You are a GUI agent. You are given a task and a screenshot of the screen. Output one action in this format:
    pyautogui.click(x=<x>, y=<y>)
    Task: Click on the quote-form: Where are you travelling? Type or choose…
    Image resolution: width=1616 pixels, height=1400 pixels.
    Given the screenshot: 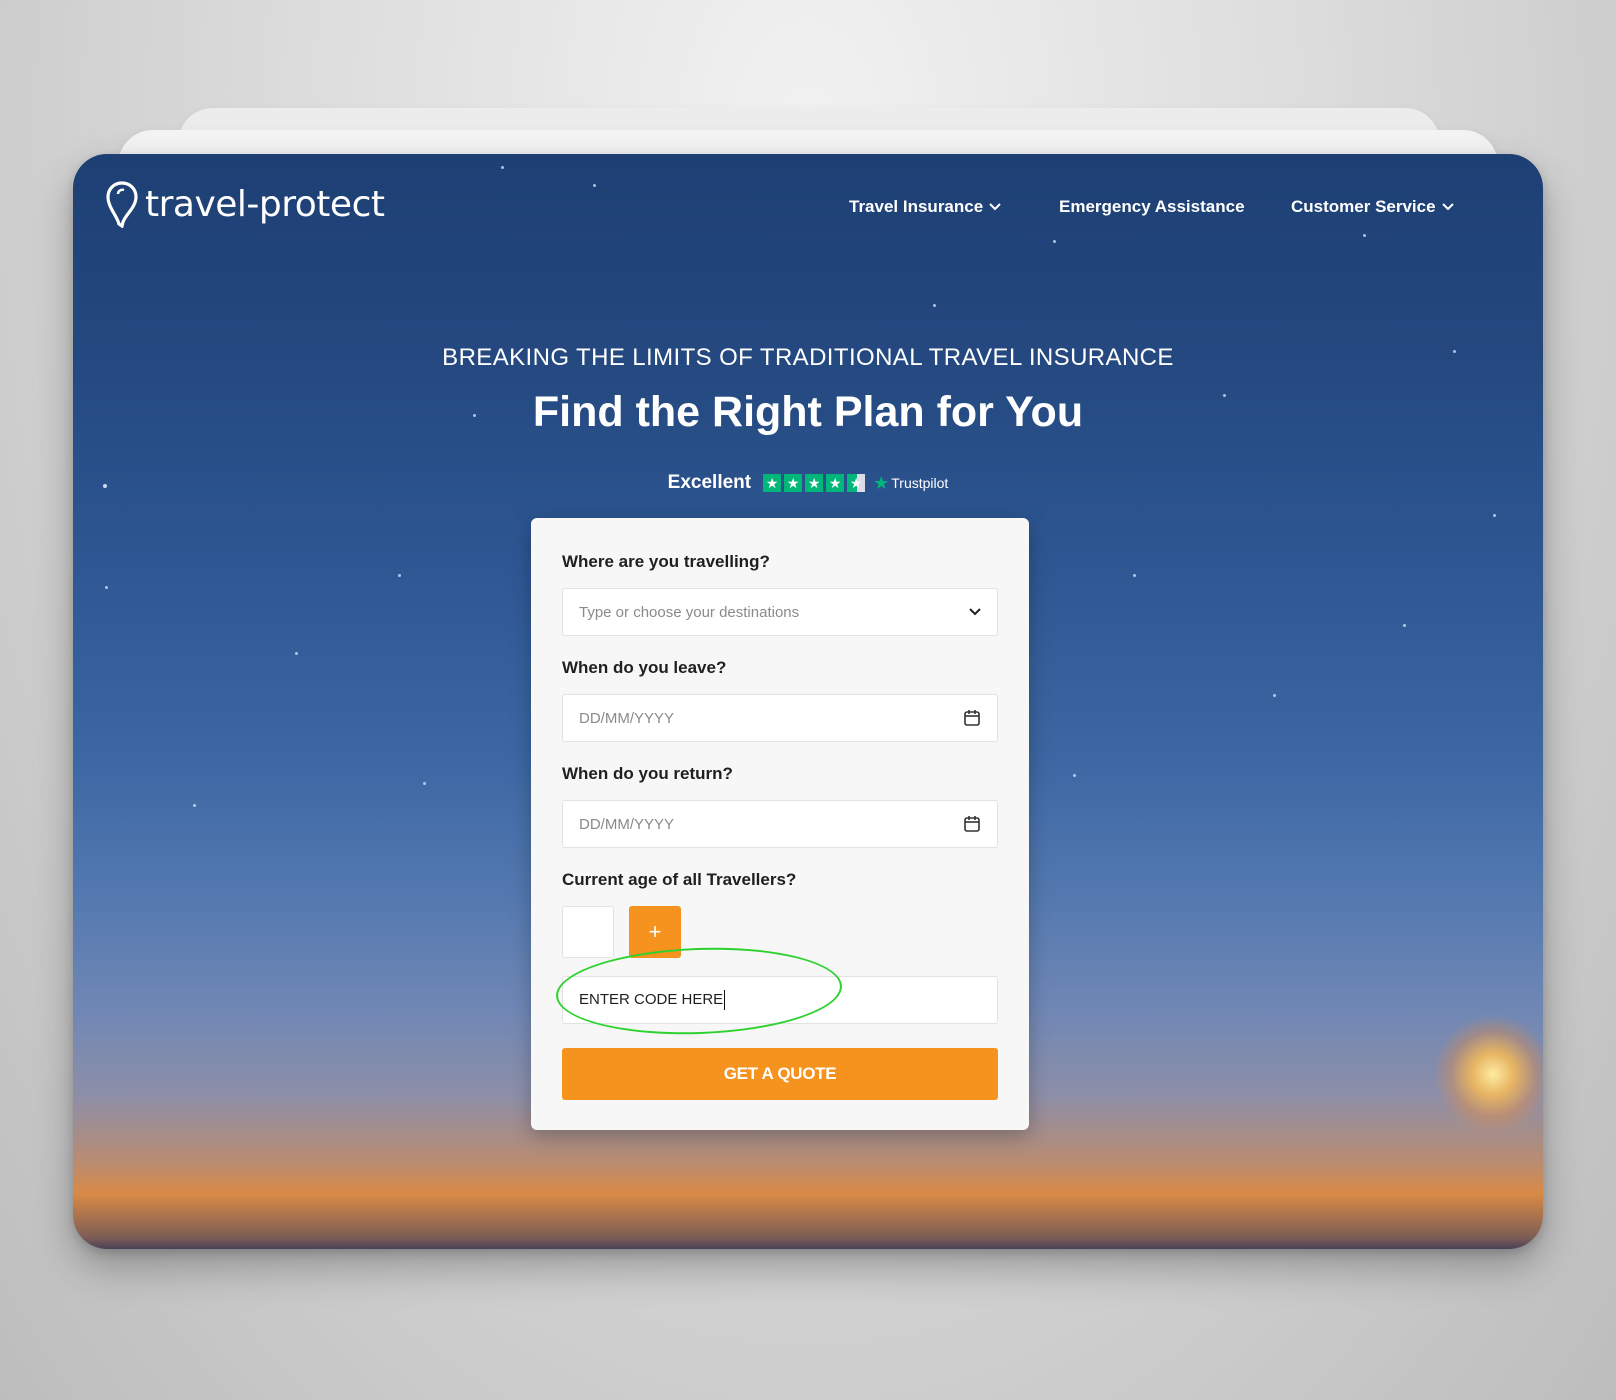 What is the action you would take?
    pyautogui.click(x=780, y=824)
    